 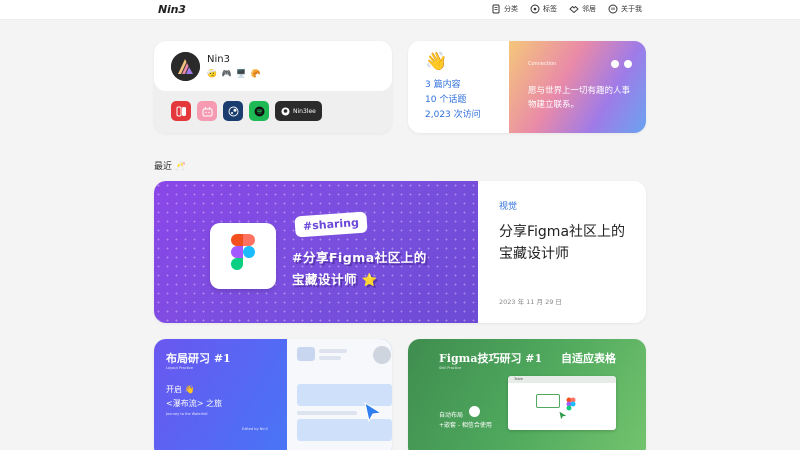 What do you see at coordinates (180, 389) in the screenshot?
I see `post-cover-line1: 开启 👋` at bounding box center [180, 389].